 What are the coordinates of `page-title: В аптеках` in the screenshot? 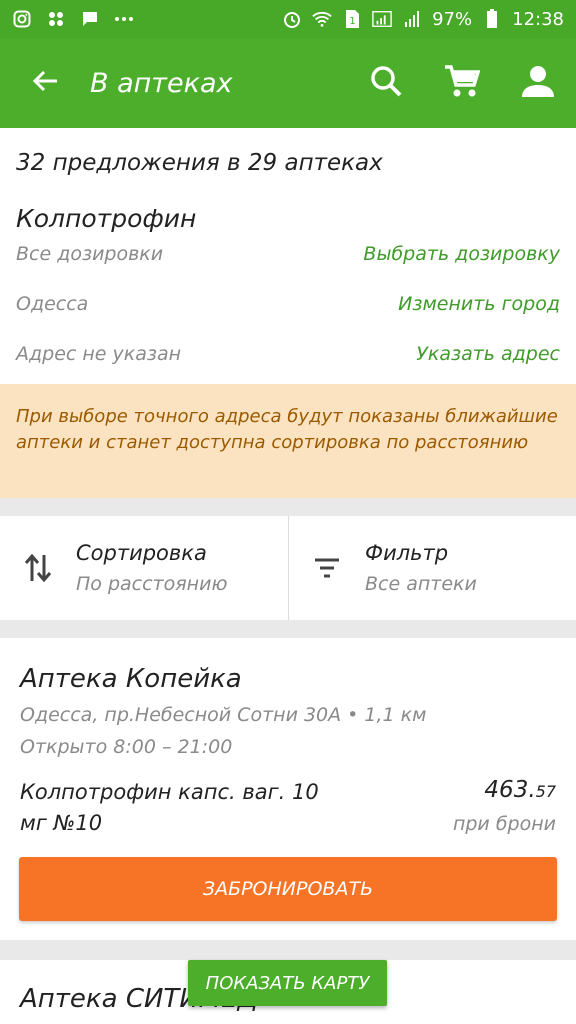 It's located at (161, 83).